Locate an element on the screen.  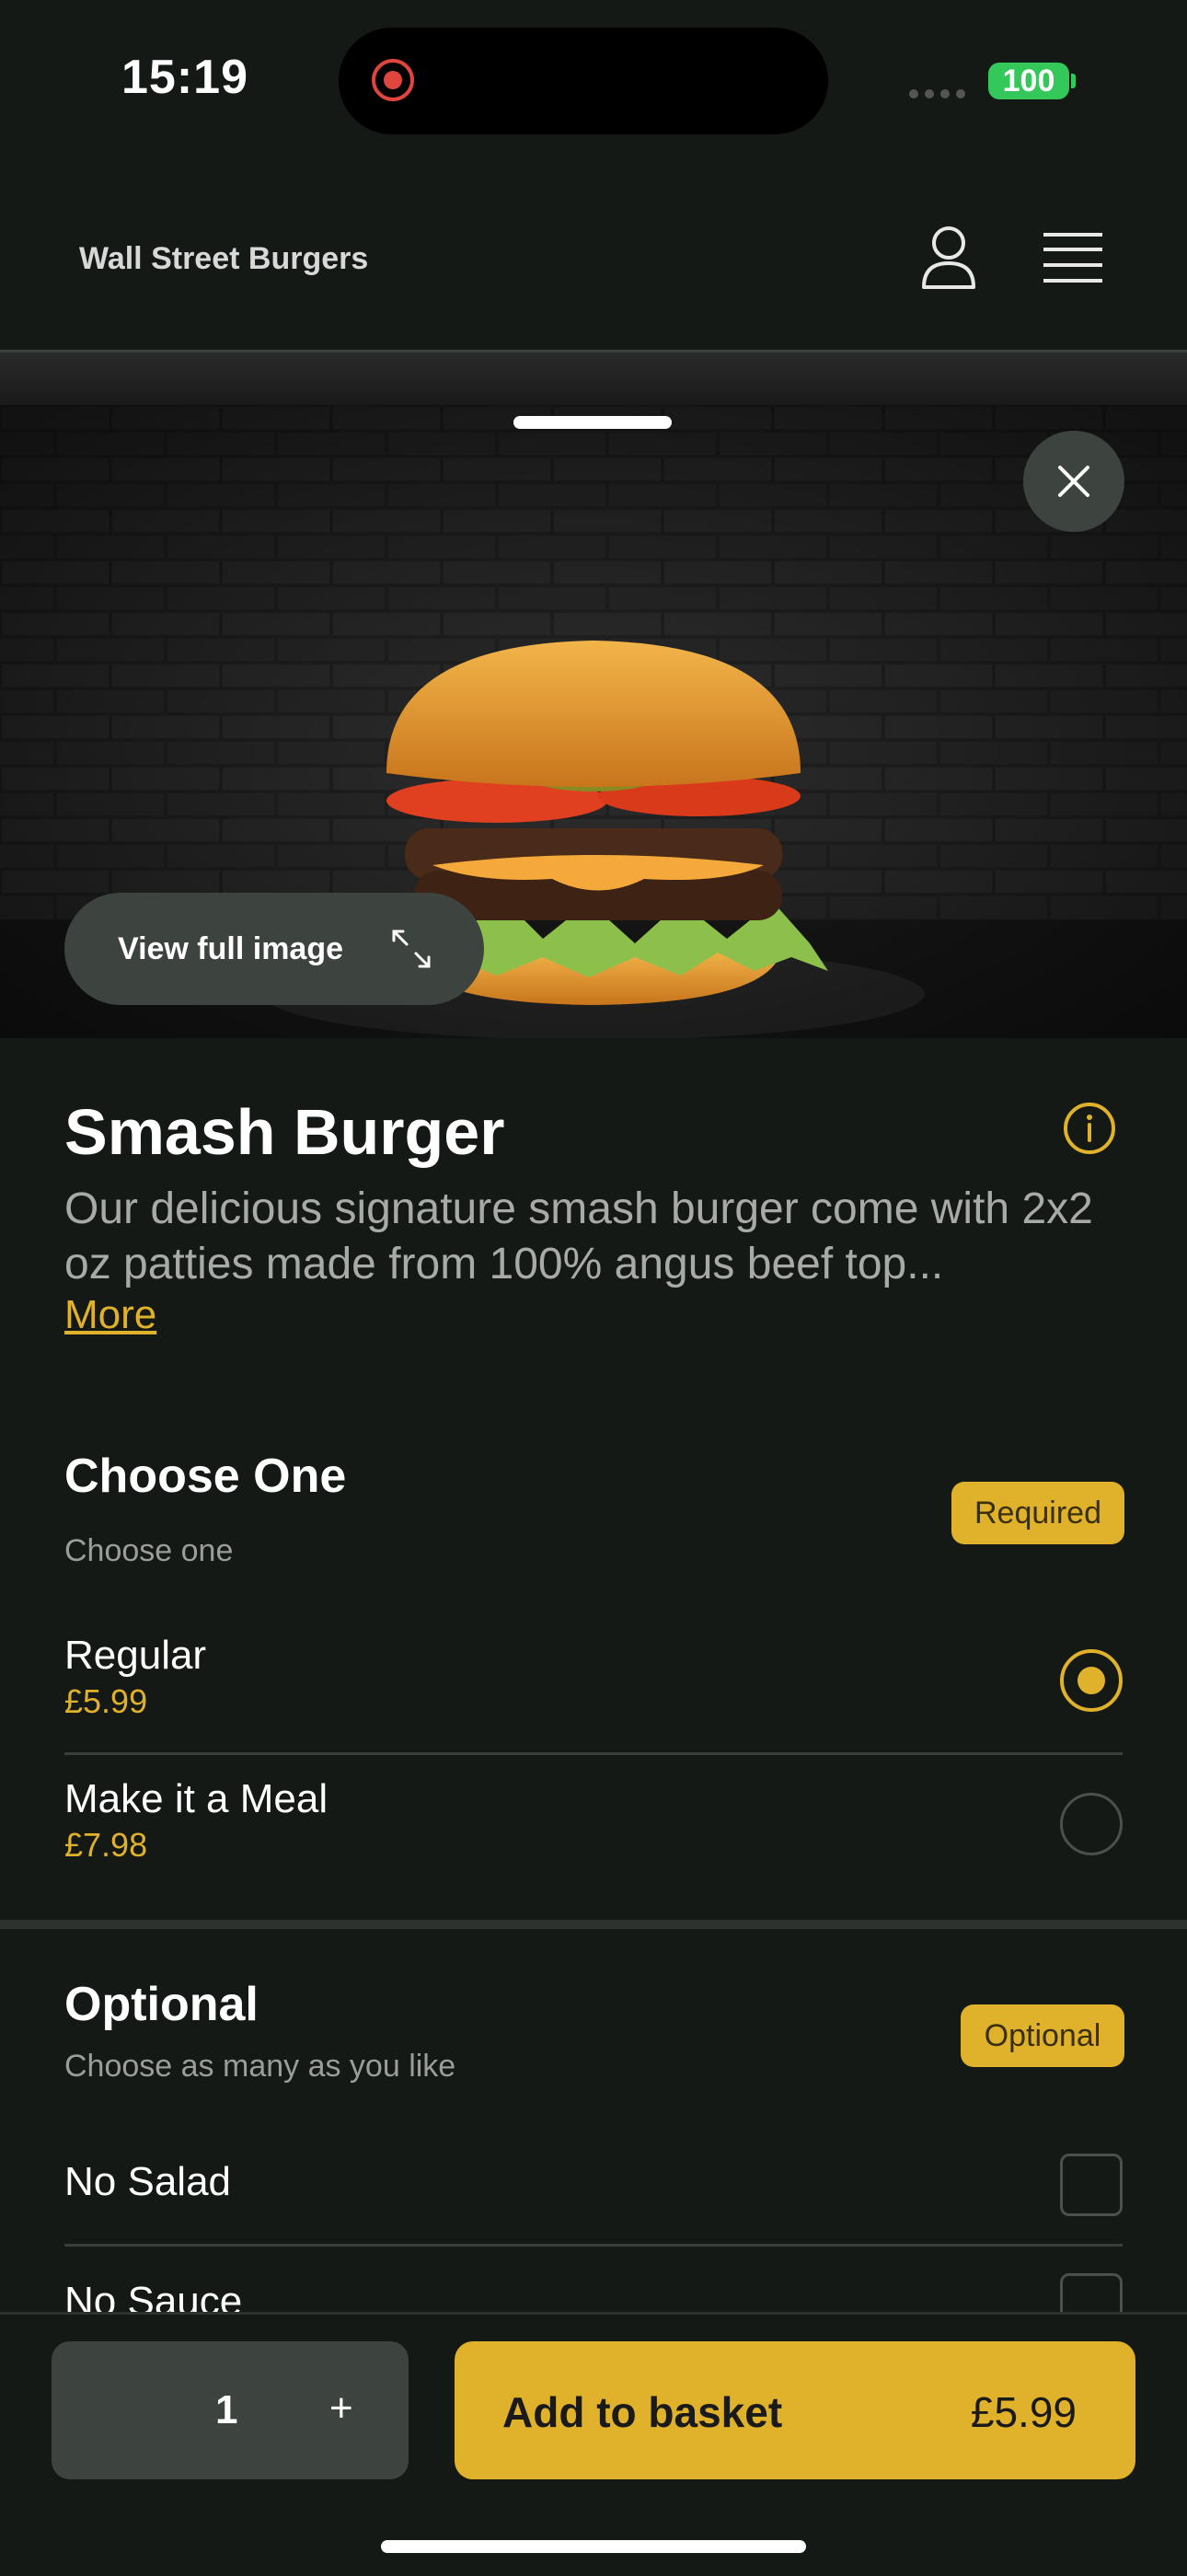
option-regular: Regular £5.99 is located at coordinates (135, 1677).